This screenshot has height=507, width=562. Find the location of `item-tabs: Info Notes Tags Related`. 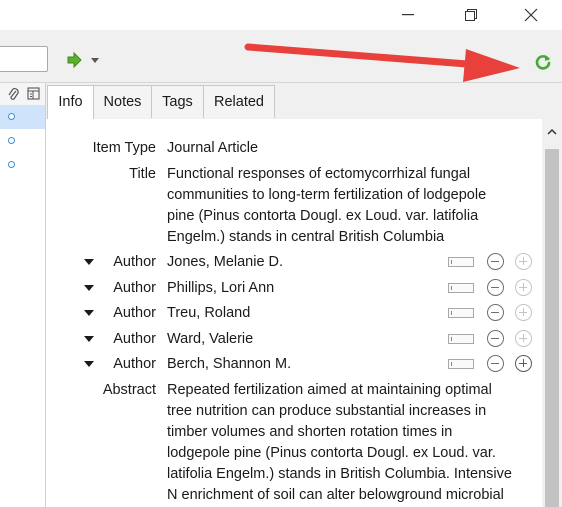

item-tabs: Info Notes Tags Related is located at coordinates (304, 101).